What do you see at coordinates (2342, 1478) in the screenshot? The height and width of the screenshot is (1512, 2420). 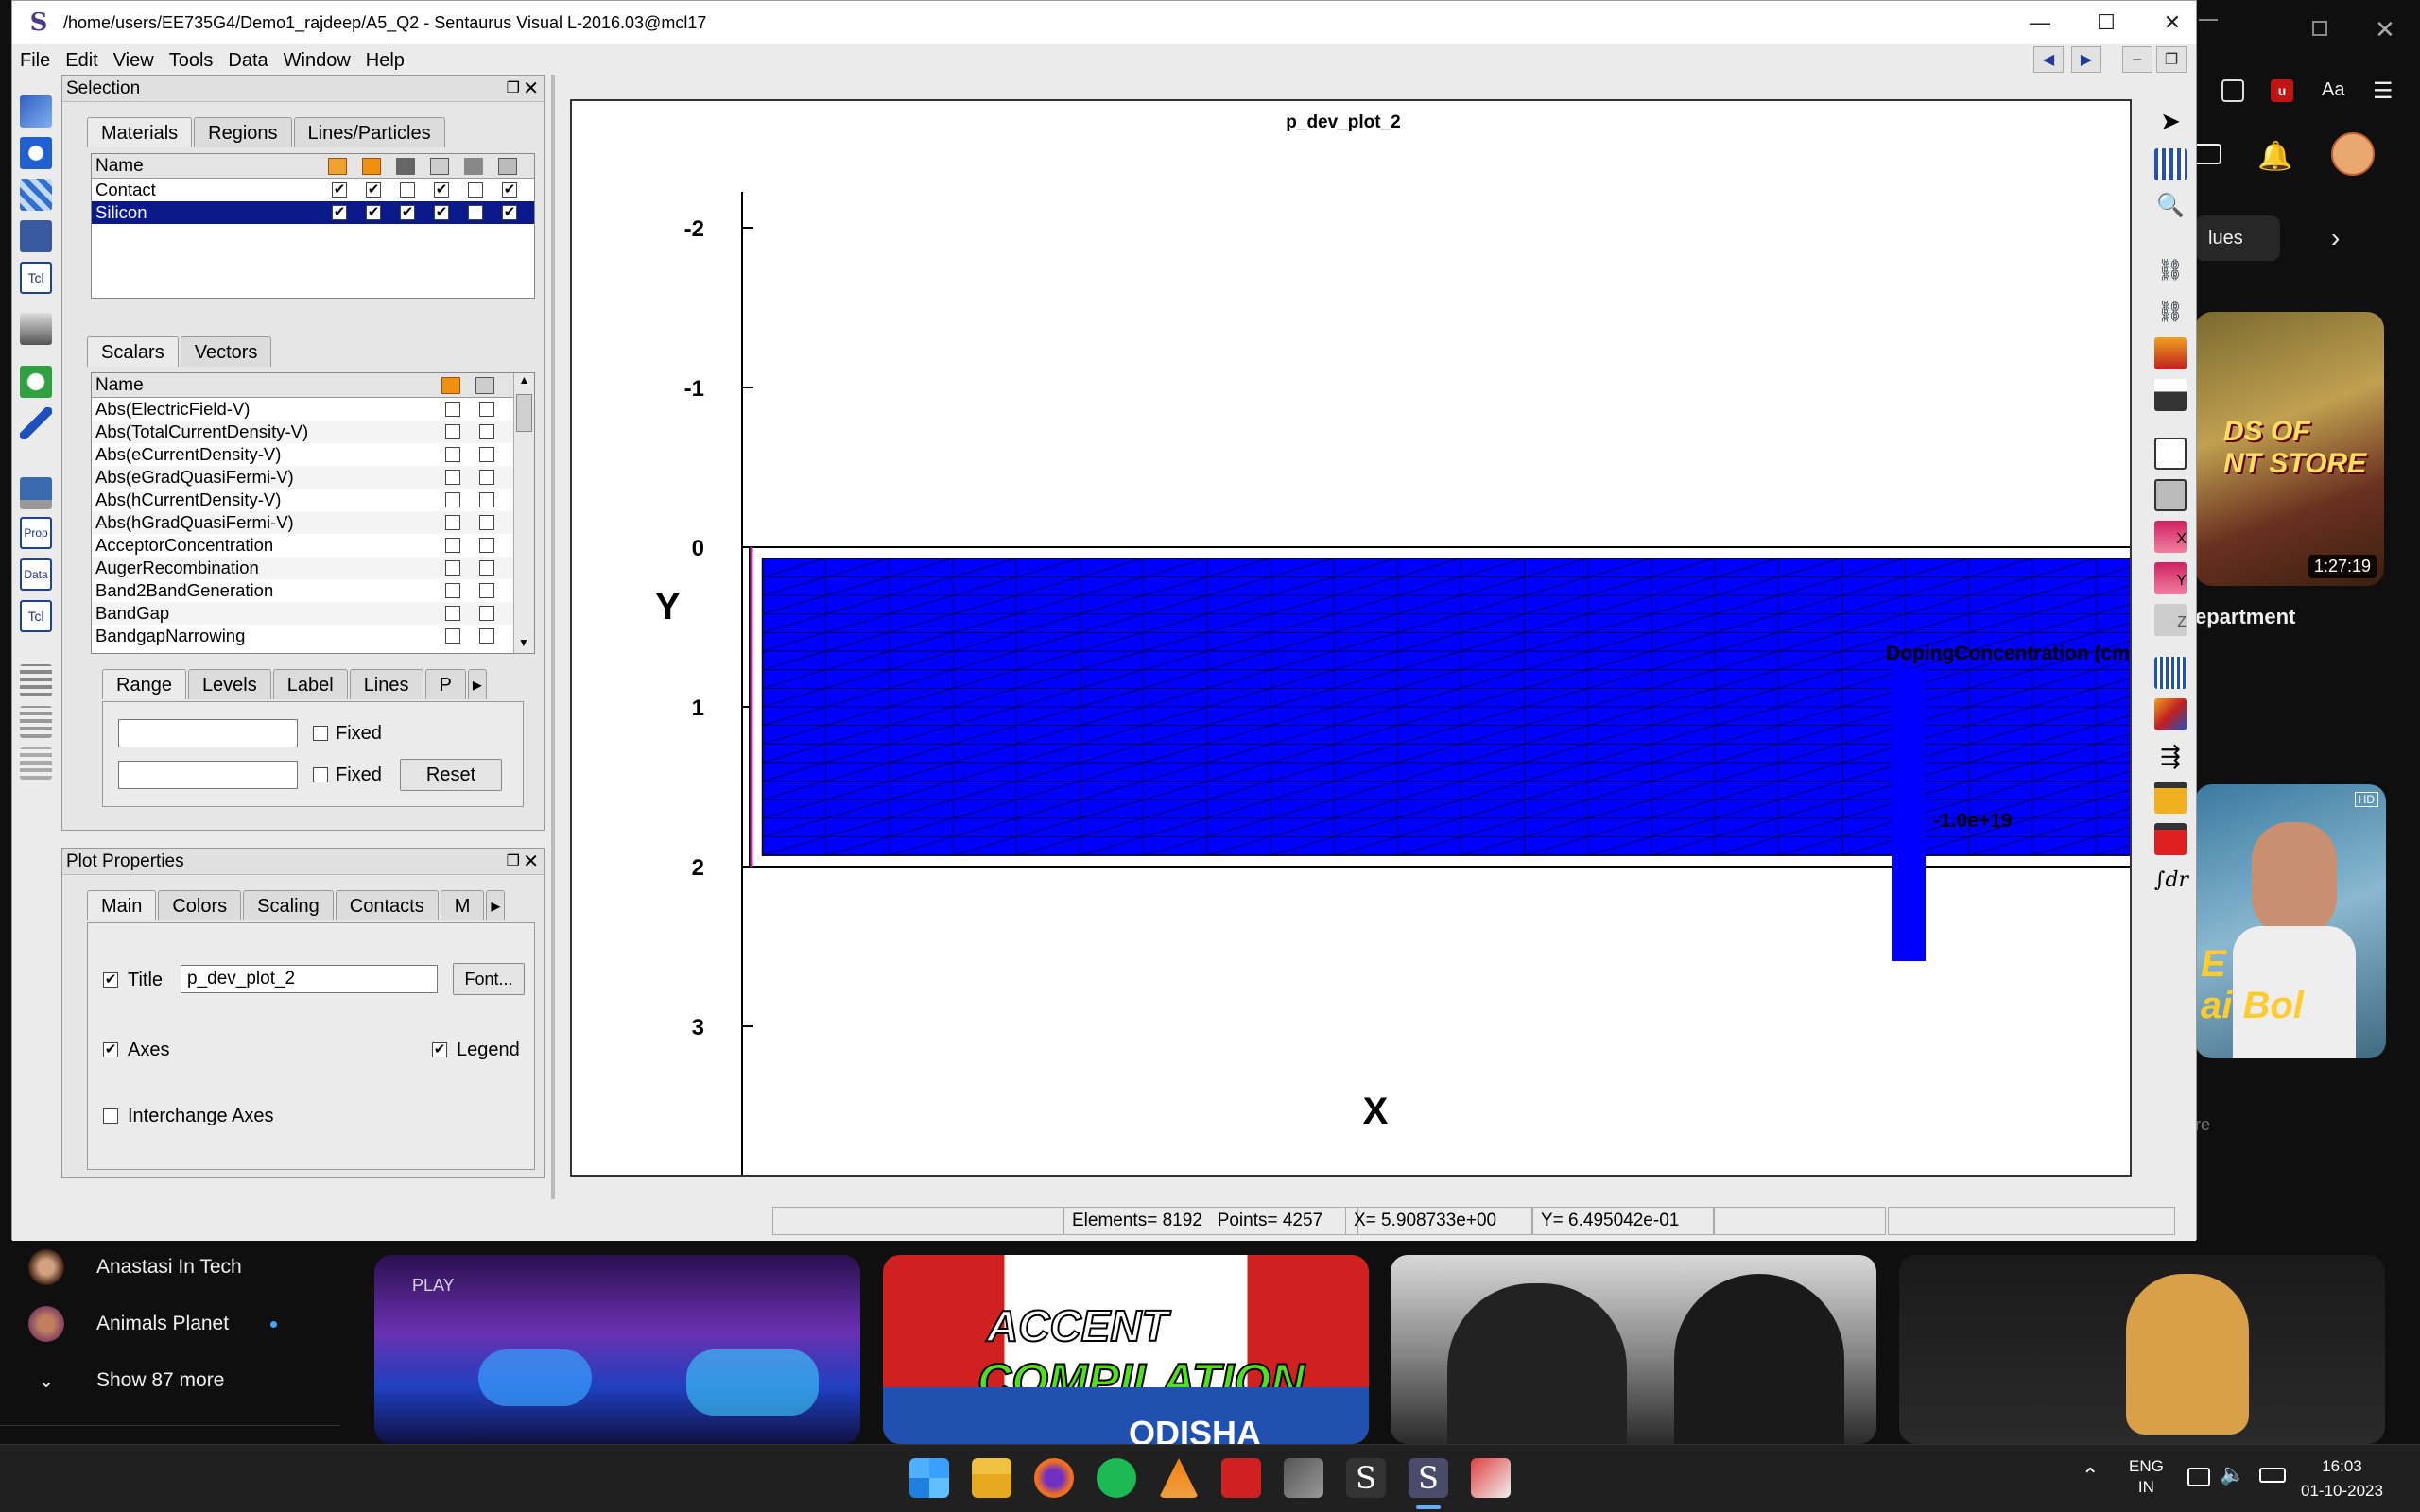 I see `clock: 16:03 01-10-2023` at bounding box center [2342, 1478].